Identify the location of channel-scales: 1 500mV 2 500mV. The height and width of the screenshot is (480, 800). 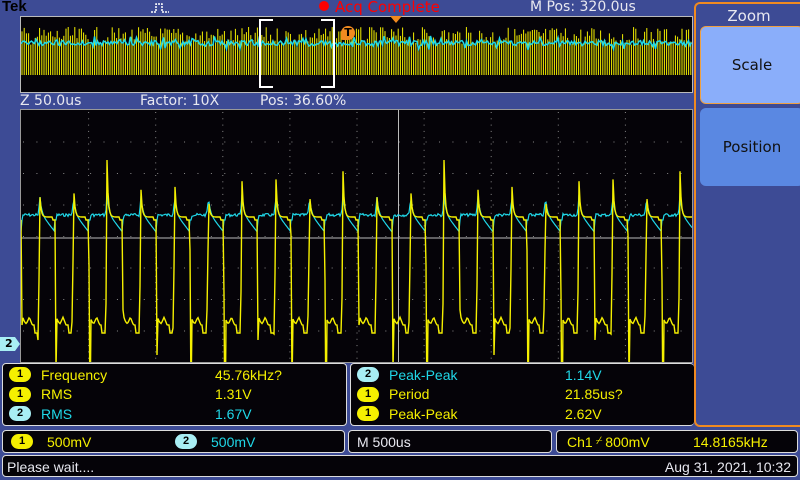
(173, 441).